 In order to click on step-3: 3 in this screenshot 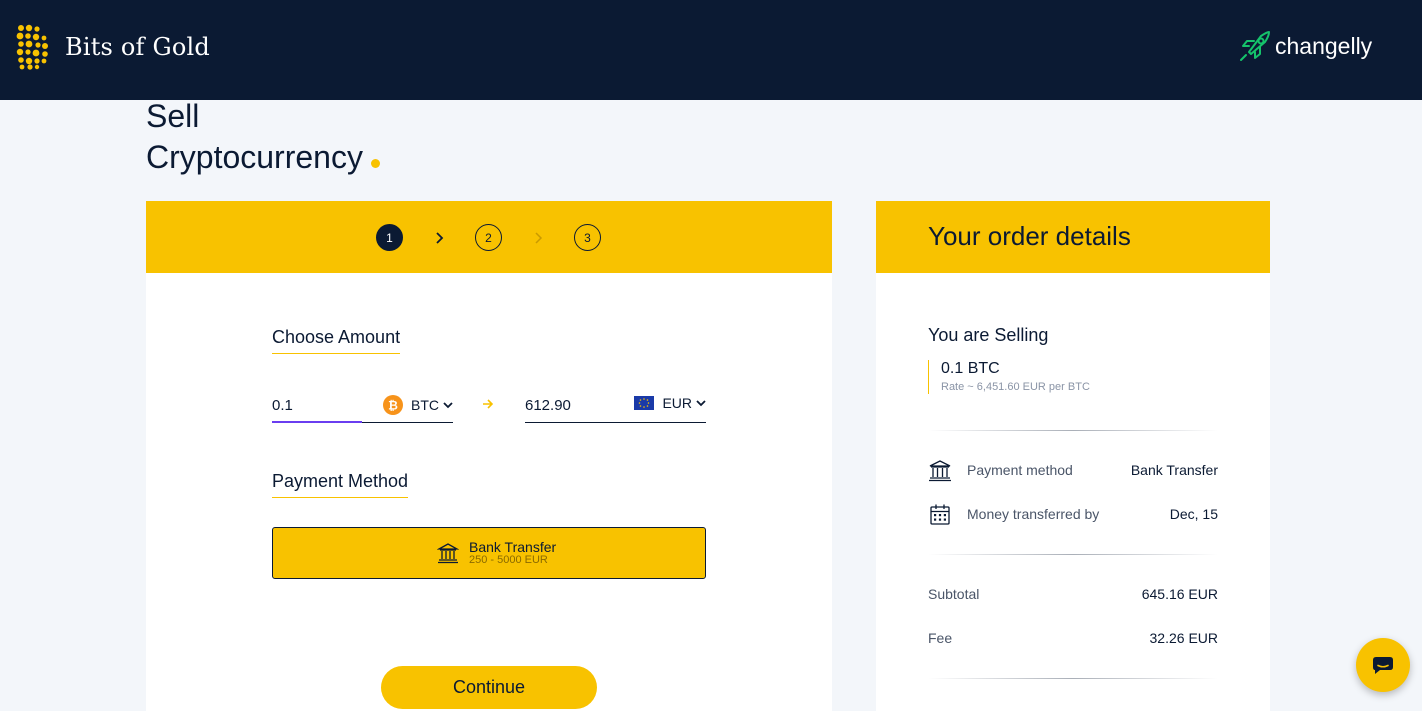, I will do `click(587, 237)`.